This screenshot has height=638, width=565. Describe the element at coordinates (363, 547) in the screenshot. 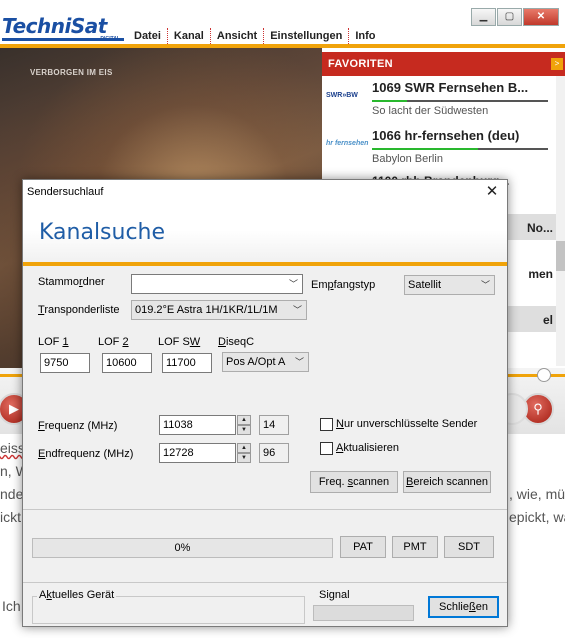

I see `pat-button: PAT` at that location.